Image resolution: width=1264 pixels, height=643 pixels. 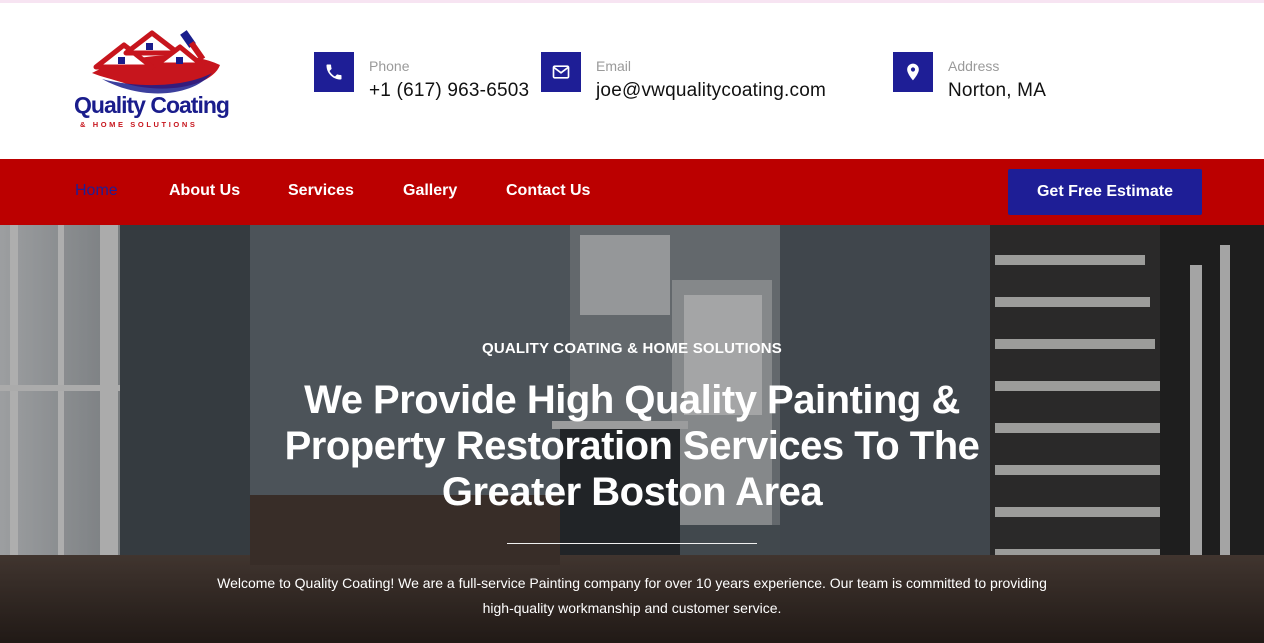 I want to click on phone-label: Phone, so click(x=389, y=66).